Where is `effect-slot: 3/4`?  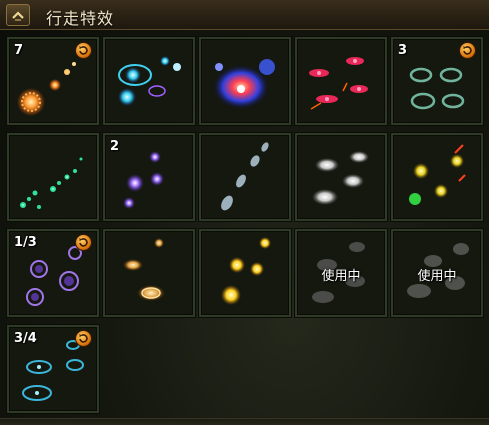
effect-slot: 3/4 is located at coordinates (53, 369).